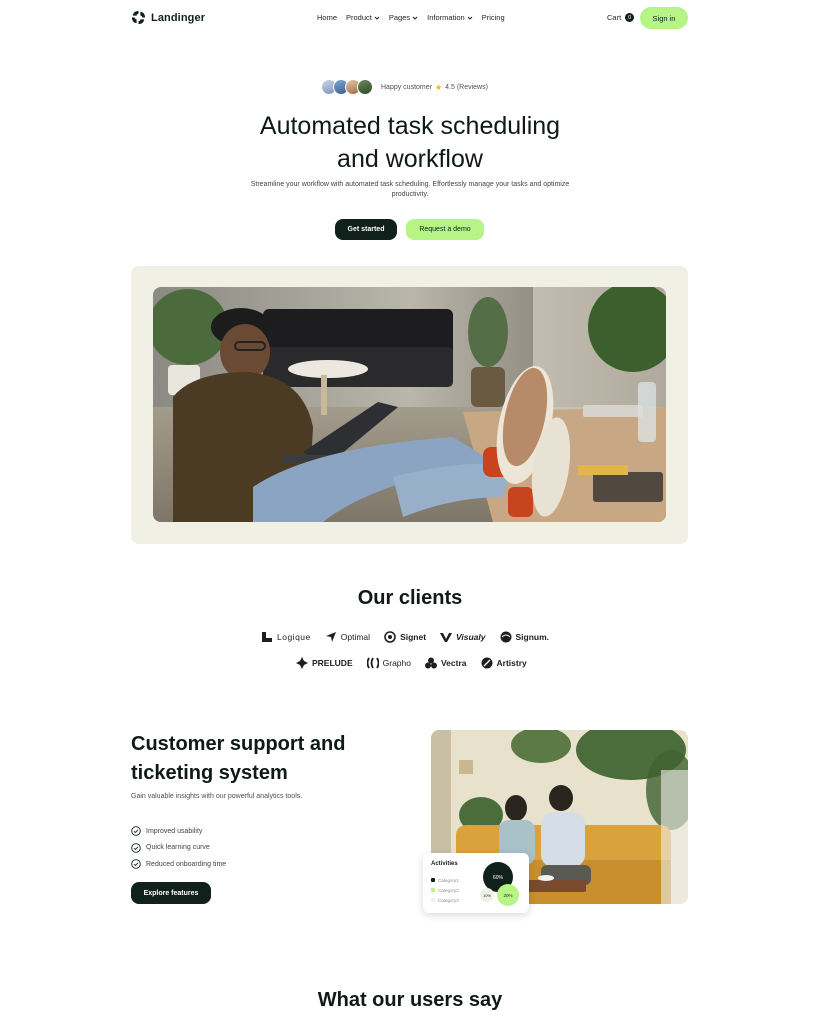  What do you see at coordinates (399, 17) in the screenshot?
I see `menu-item-label: Pages` at bounding box center [399, 17].